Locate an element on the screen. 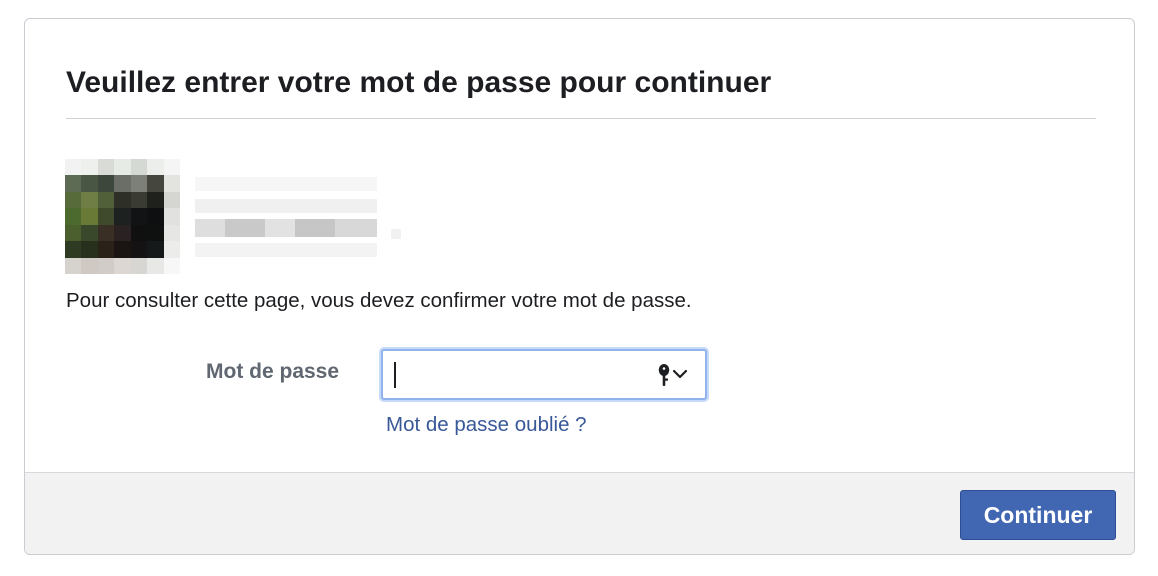 This screenshot has height=576, width=1158. continue-button: Continuer is located at coordinates (1038, 515).